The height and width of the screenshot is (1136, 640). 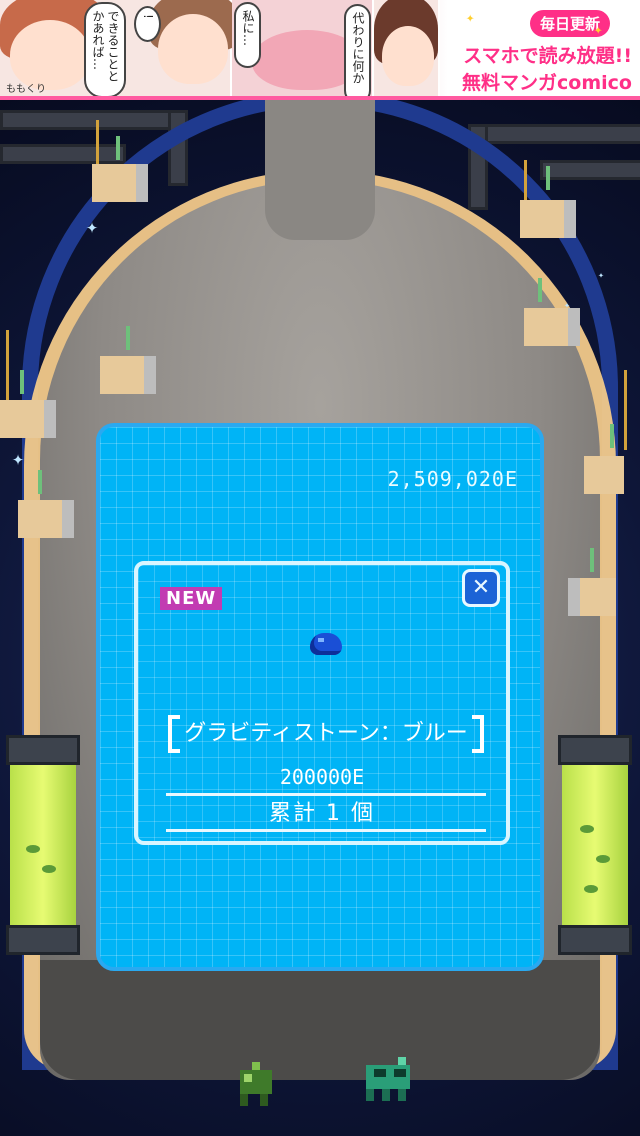 What do you see at coordinates (256, 1084) in the screenshot?
I see `creature-green-icon` at bounding box center [256, 1084].